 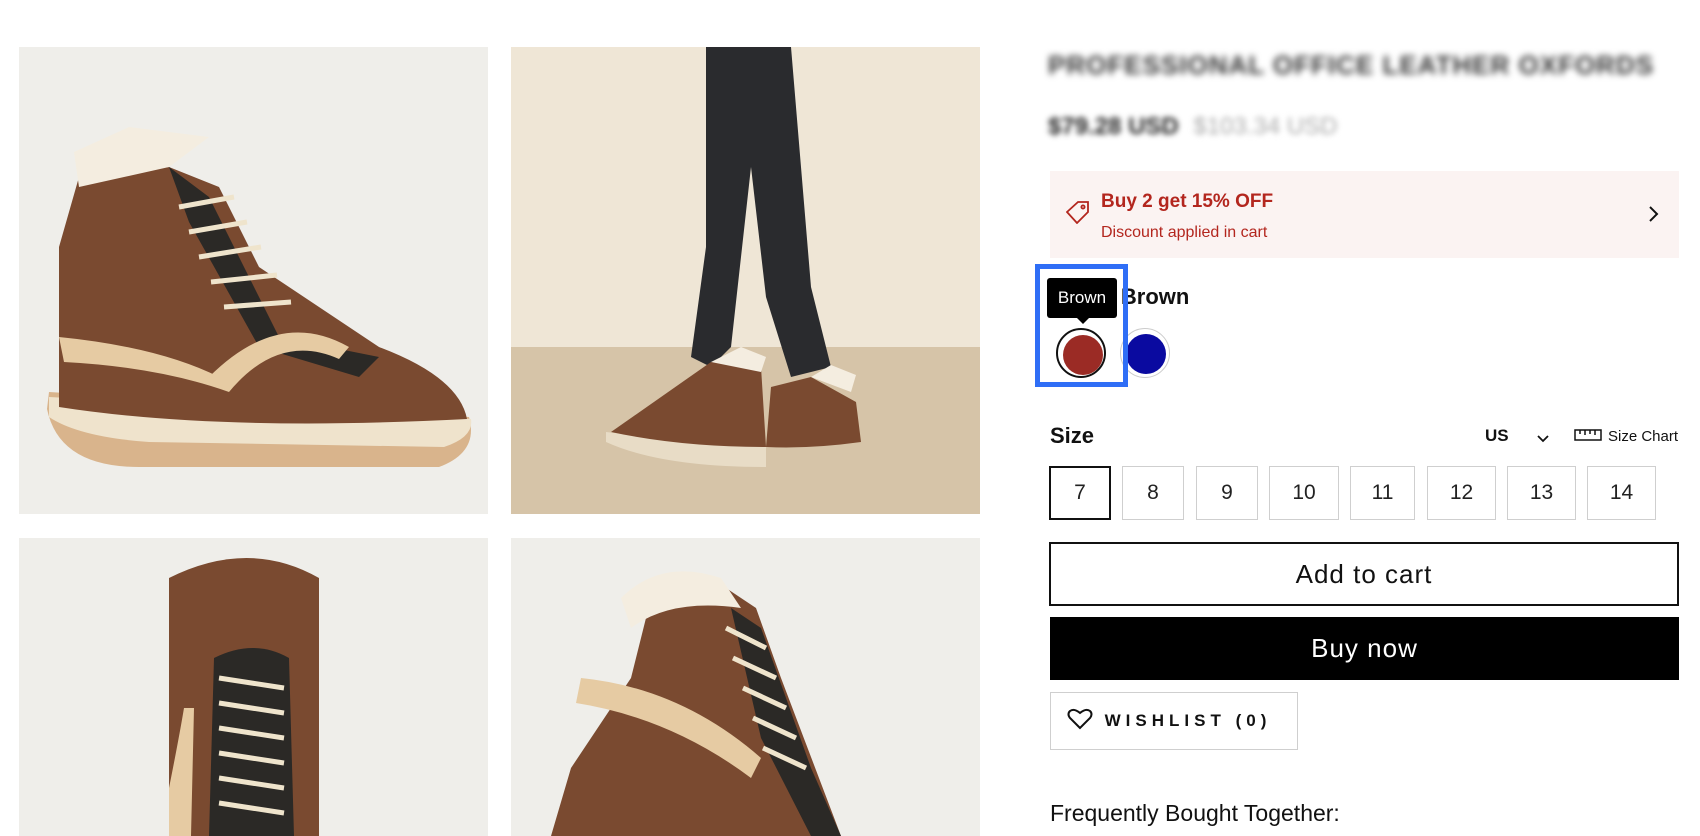 I want to click on size-option-9: 9, so click(x=1227, y=493).